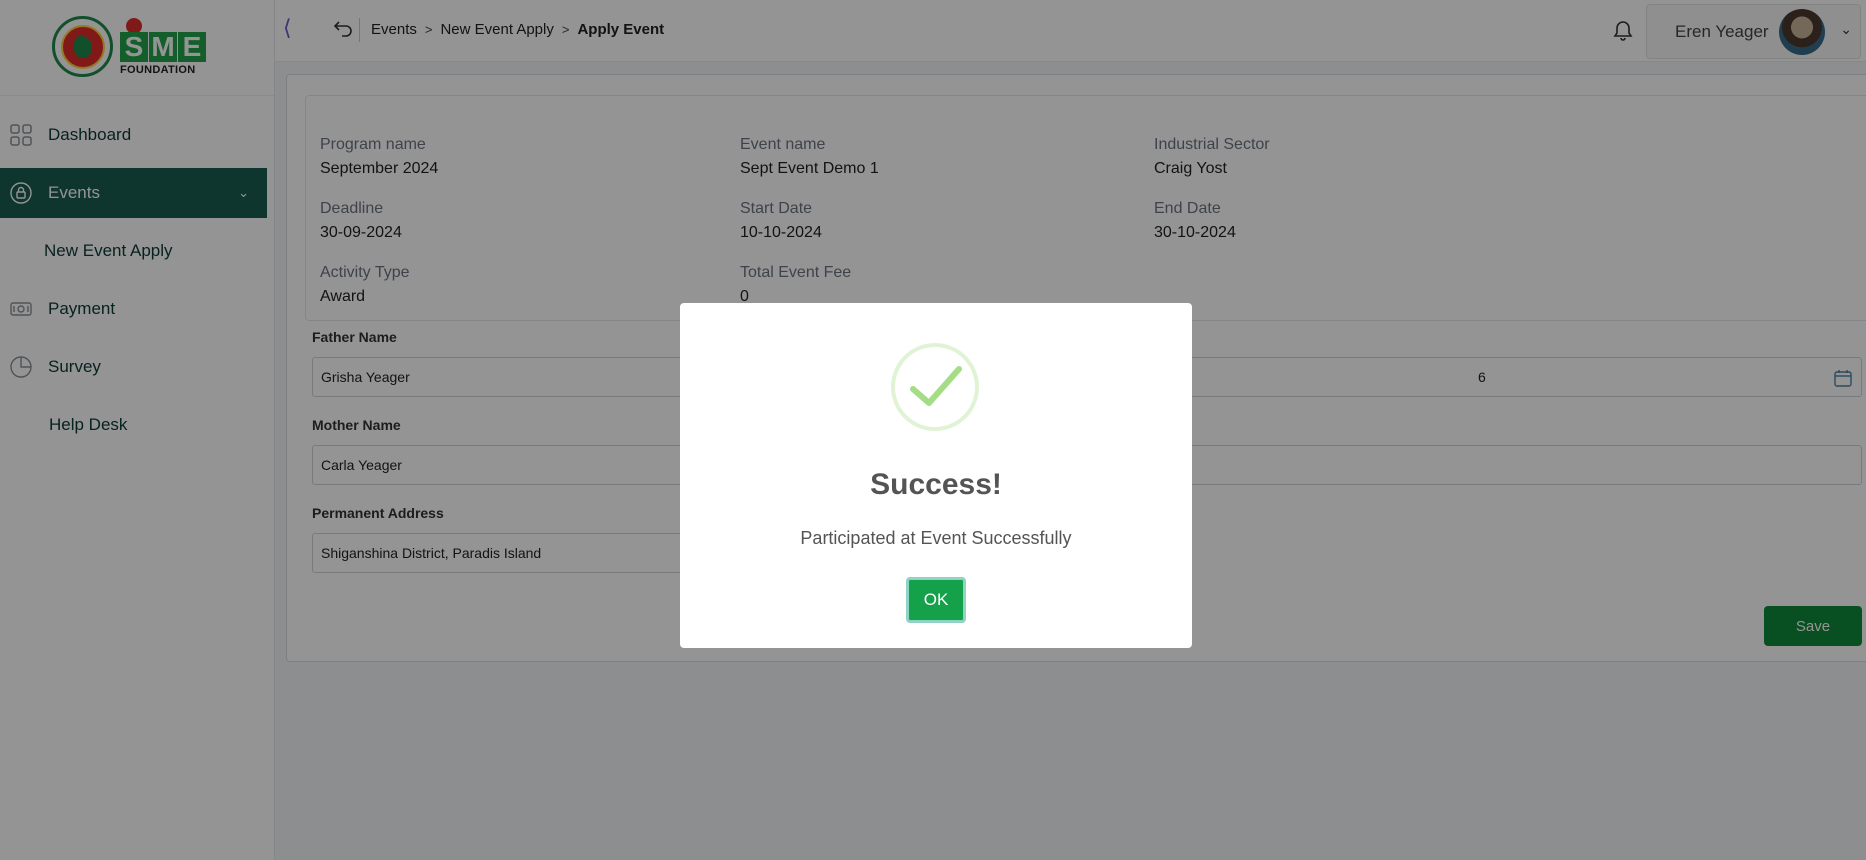 The height and width of the screenshot is (860, 1866). Describe the element at coordinates (936, 600) in the screenshot. I see `ok-button: OK` at that location.